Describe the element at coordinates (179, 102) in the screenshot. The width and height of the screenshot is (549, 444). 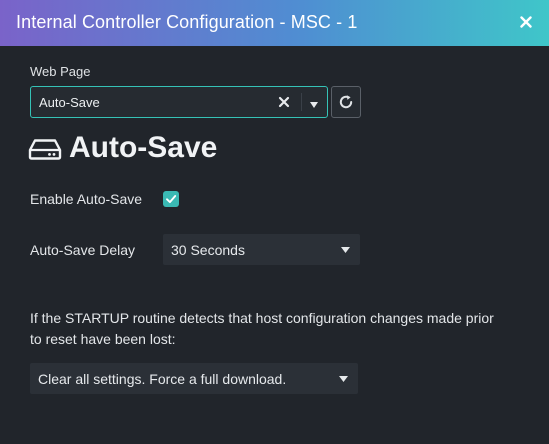
I see `web-page-combobox: Auto-Save` at that location.